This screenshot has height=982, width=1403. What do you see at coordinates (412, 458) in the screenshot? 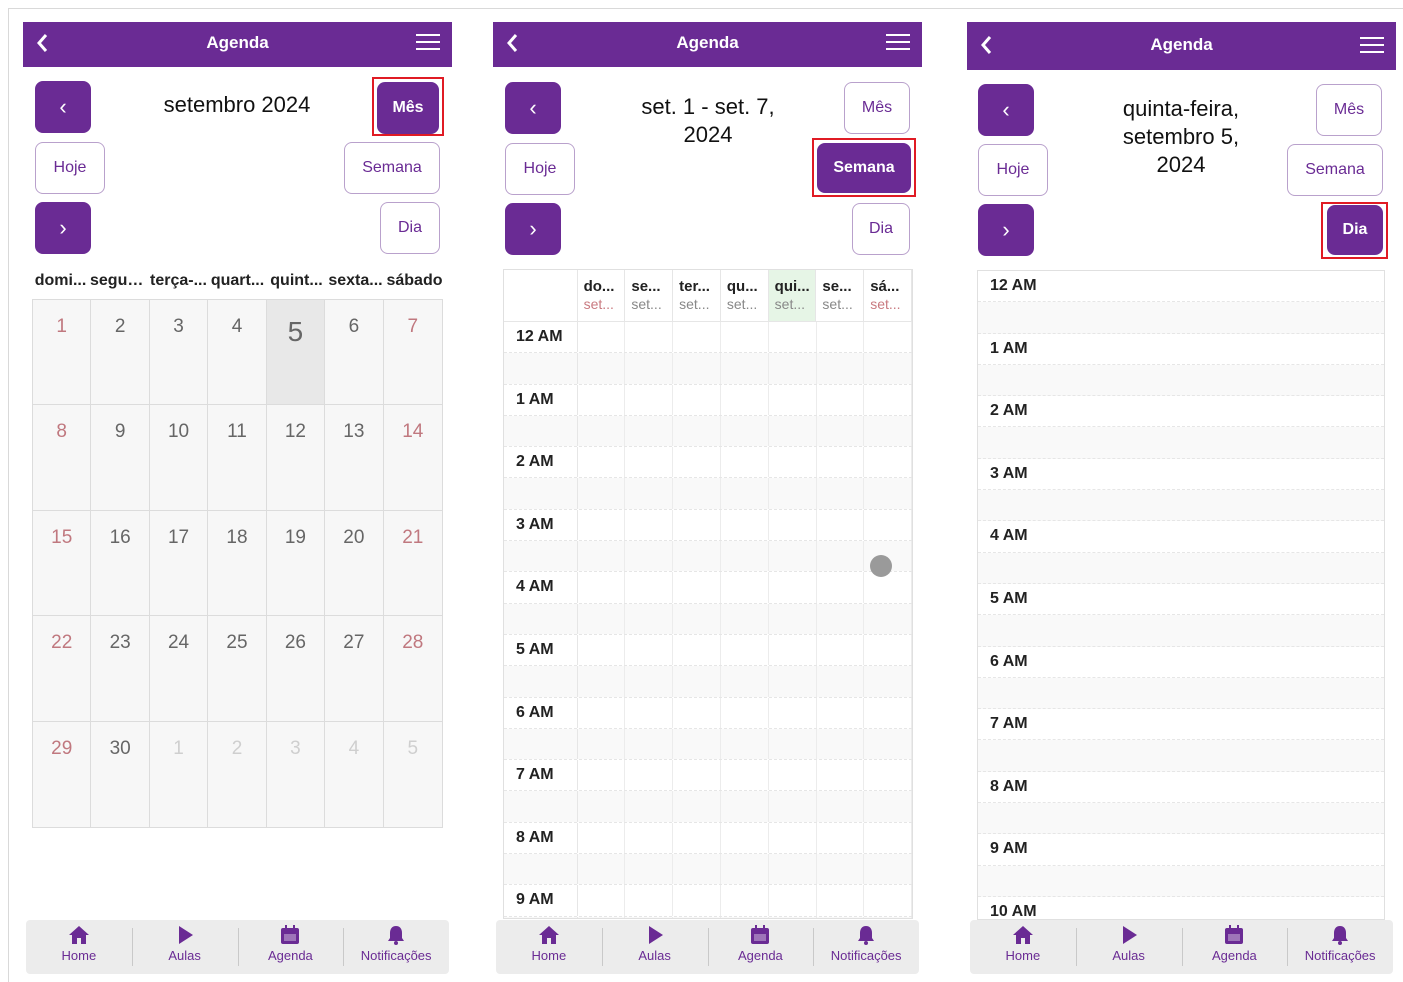
I see `day-cell: 14` at bounding box center [412, 458].